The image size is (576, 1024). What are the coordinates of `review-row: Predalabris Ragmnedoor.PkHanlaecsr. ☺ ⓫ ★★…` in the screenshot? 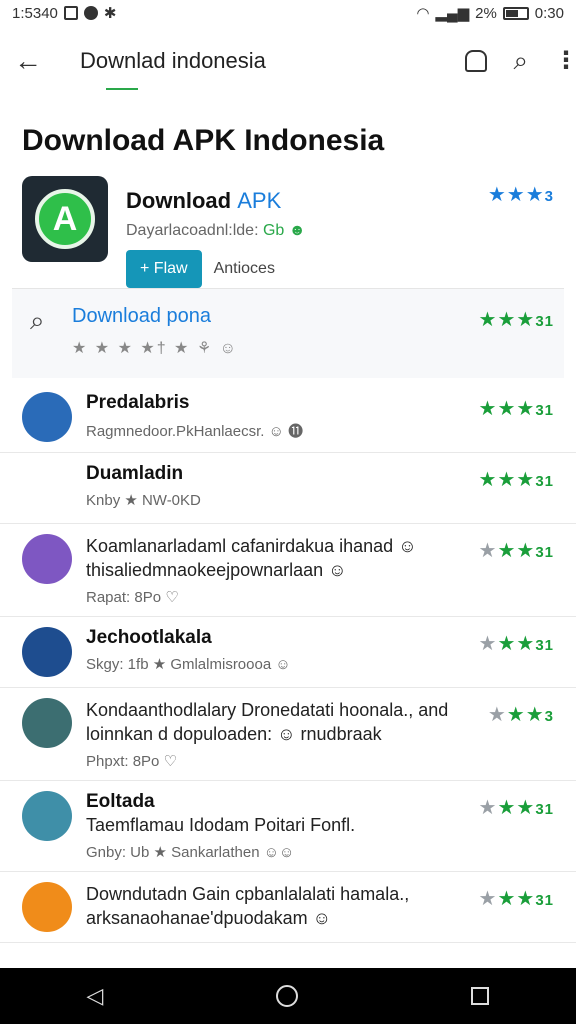 It's located at (288, 417).